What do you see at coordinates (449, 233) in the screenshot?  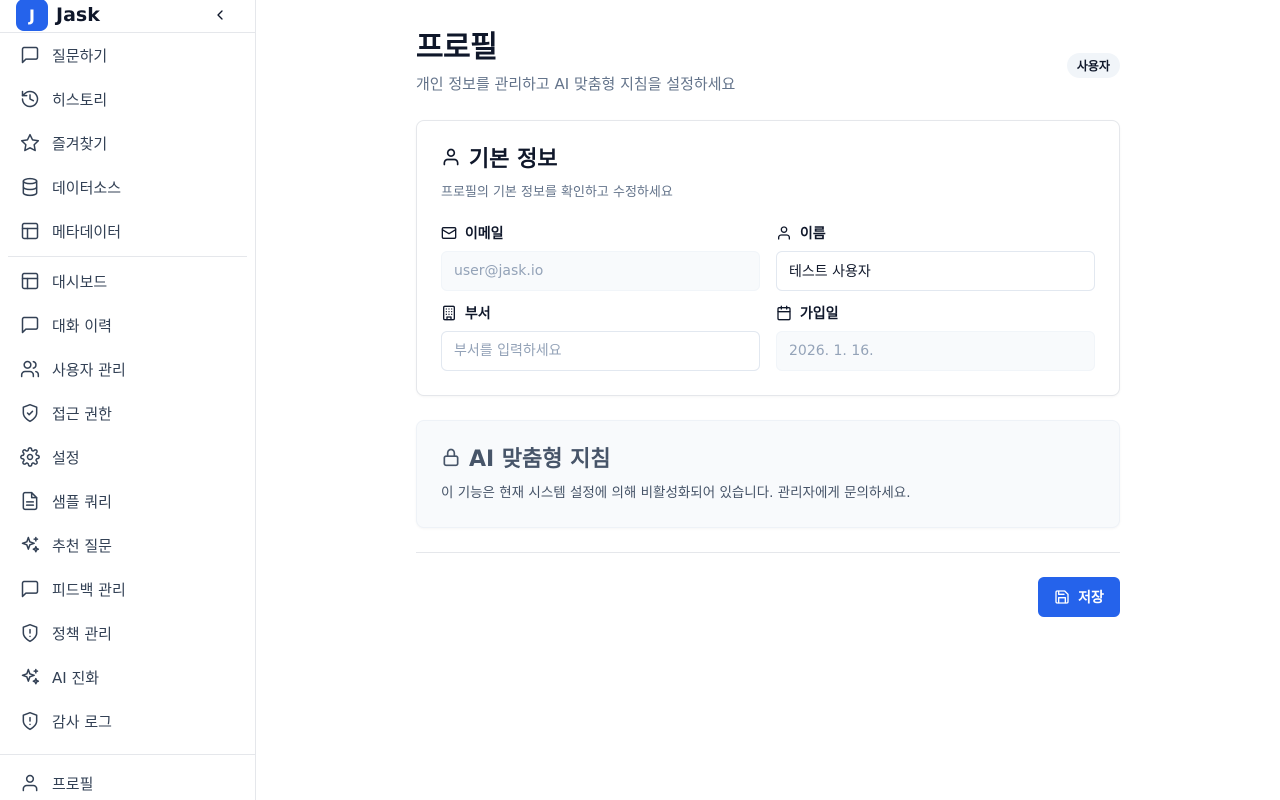 I see `mail-icon` at bounding box center [449, 233].